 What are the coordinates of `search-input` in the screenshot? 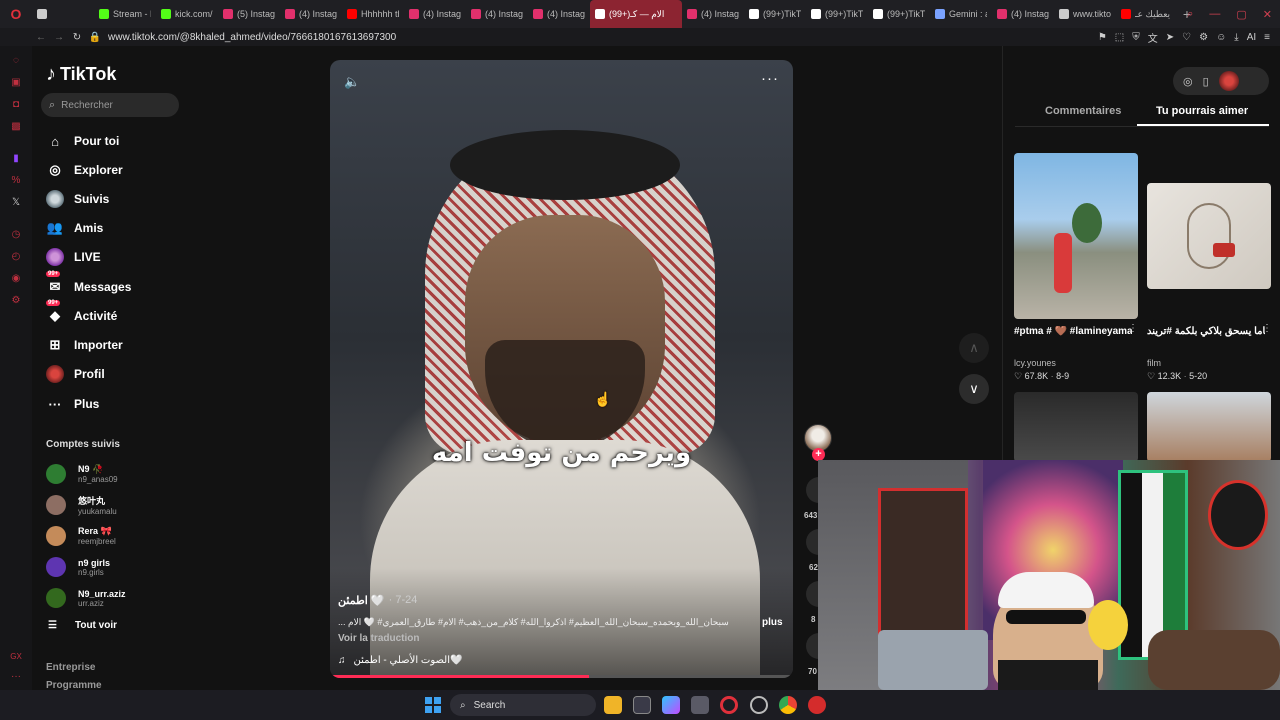 It's located at (111, 105).